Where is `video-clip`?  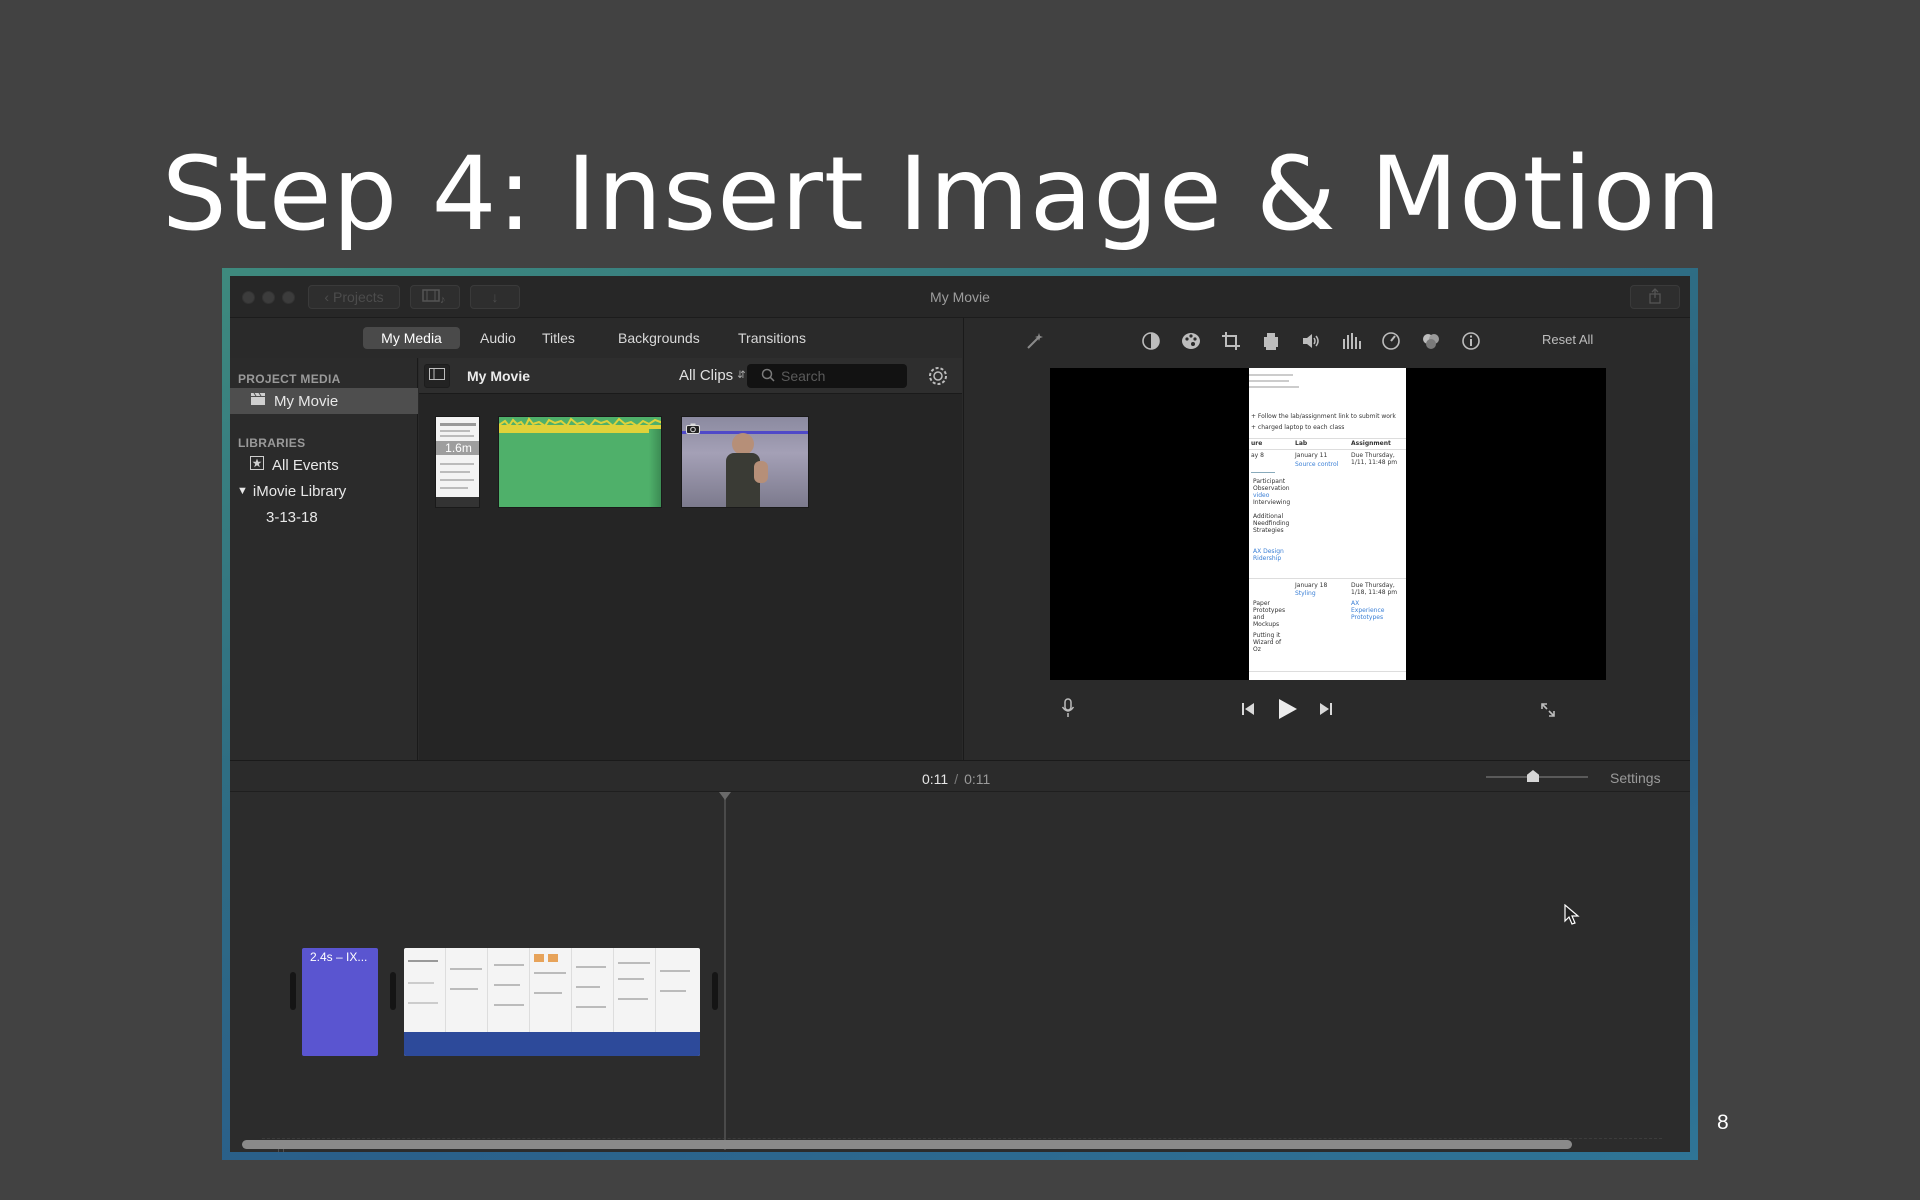 video-clip is located at coordinates (552, 1002).